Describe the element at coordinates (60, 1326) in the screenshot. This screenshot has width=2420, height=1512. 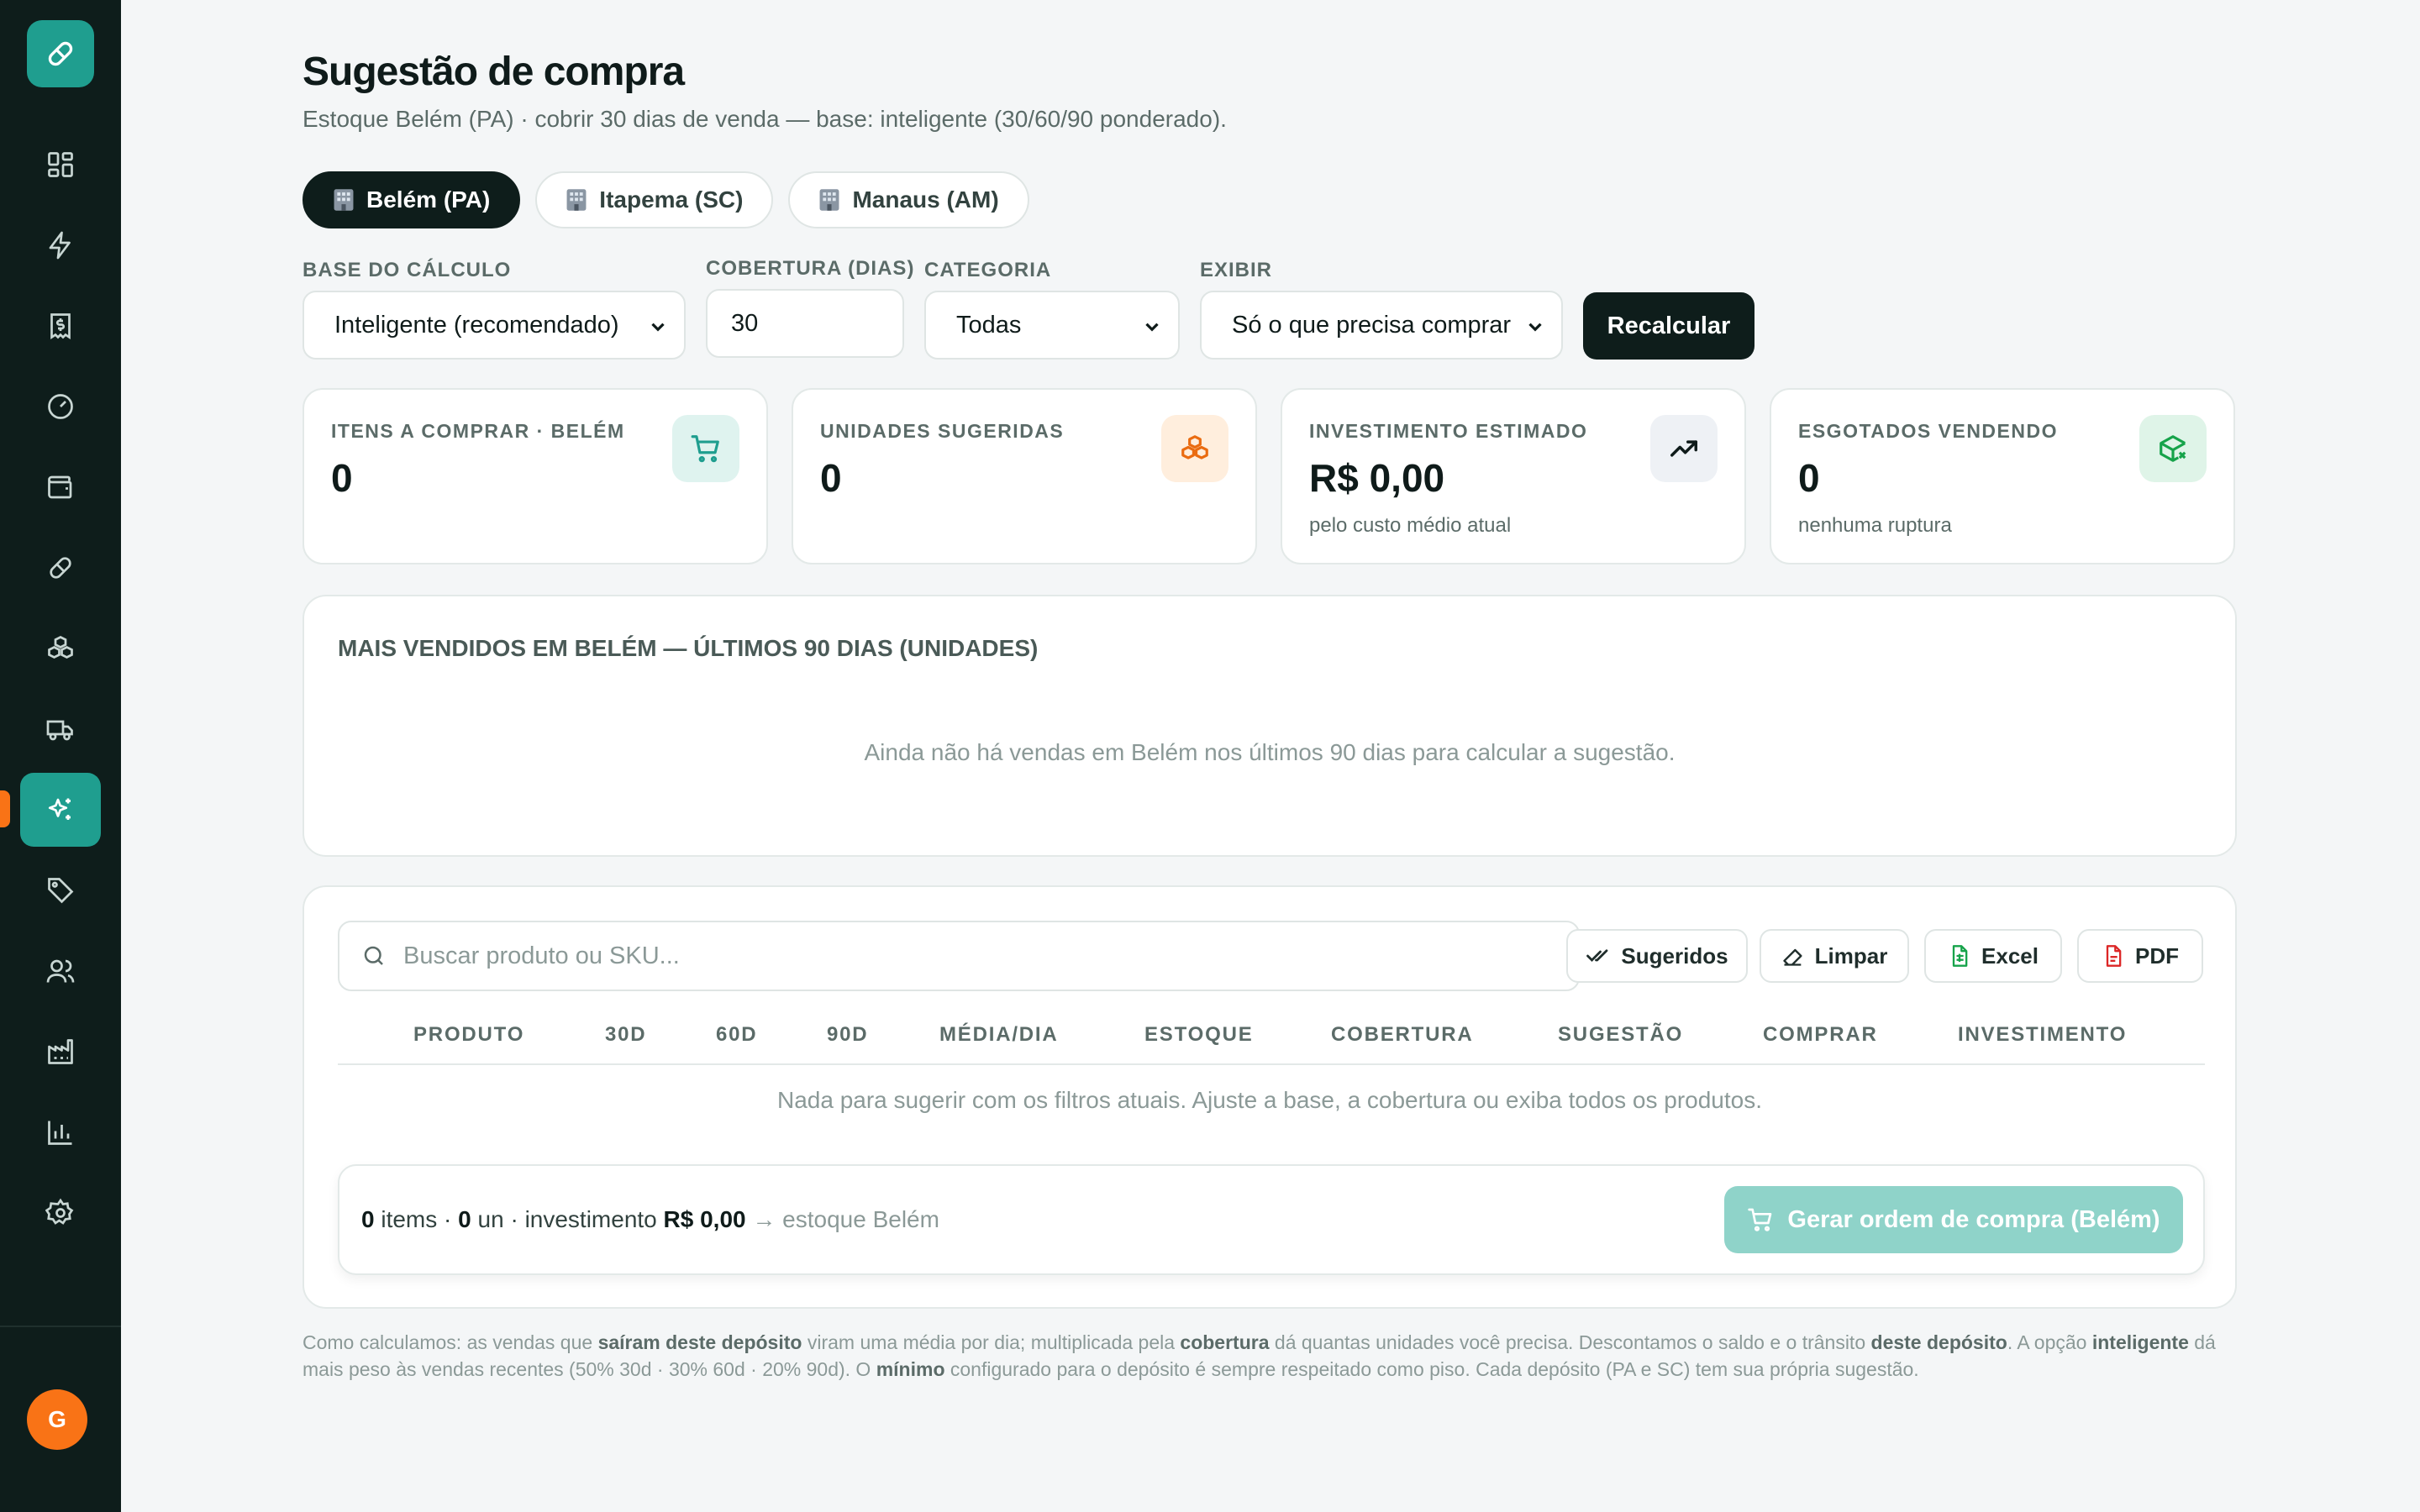
I see `sidebar-divider` at that location.